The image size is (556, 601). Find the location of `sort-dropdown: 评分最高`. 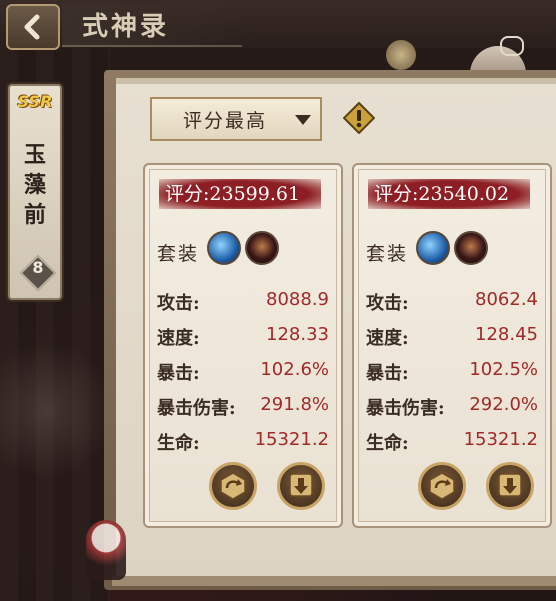

sort-dropdown: 评分最高 is located at coordinates (236, 119).